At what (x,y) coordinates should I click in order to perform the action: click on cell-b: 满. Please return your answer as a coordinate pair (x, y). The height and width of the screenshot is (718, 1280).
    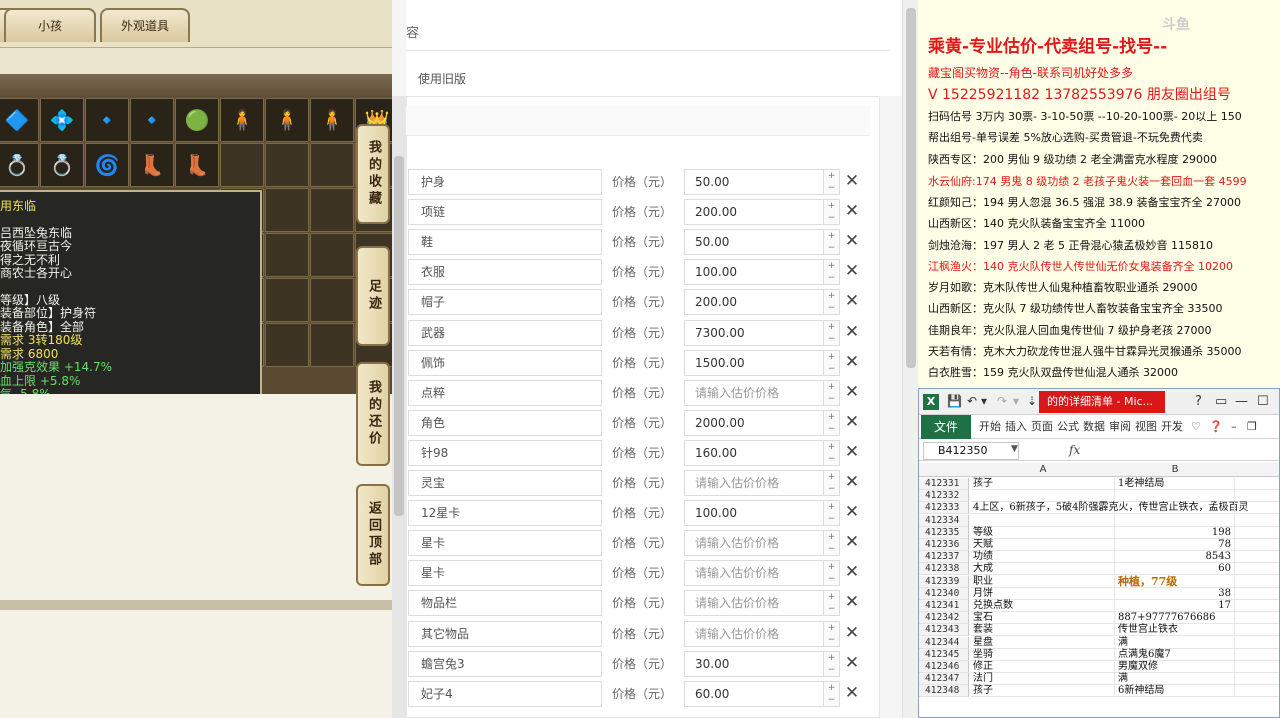
    Looking at the image, I should click on (1175, 642).